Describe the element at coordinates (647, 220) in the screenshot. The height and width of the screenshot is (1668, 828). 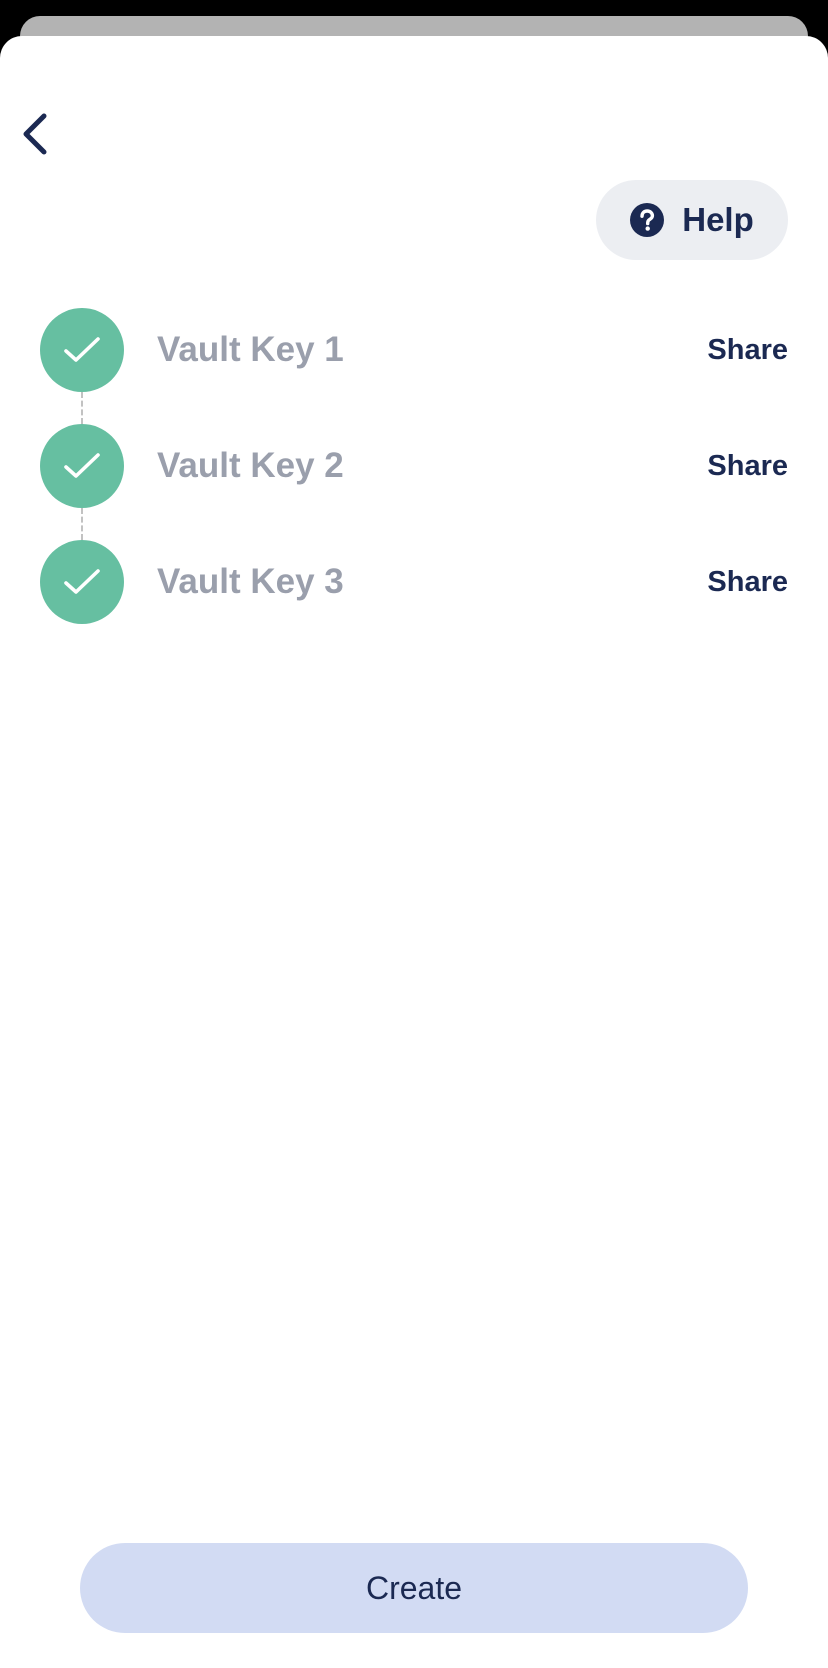
I see `question-circle-icon` at that location.